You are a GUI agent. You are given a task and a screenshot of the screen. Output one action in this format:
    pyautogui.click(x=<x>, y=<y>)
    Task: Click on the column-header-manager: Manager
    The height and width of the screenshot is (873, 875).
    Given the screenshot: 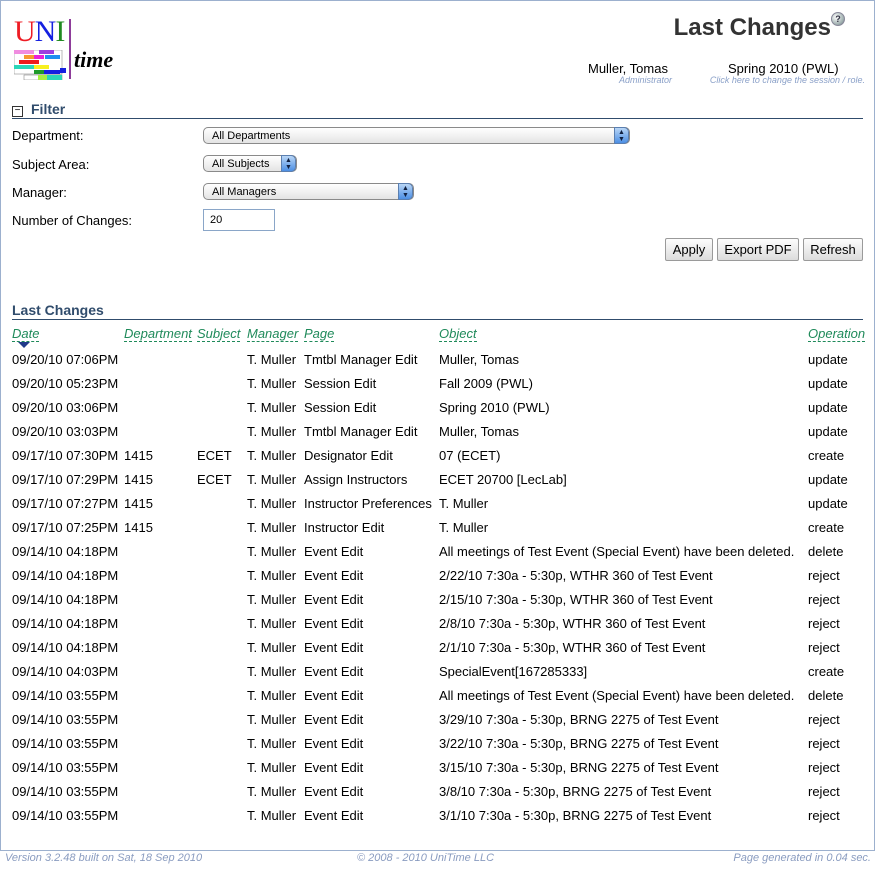 What is the action you would take?
    pyautogui.click(x=273, y=334)
    